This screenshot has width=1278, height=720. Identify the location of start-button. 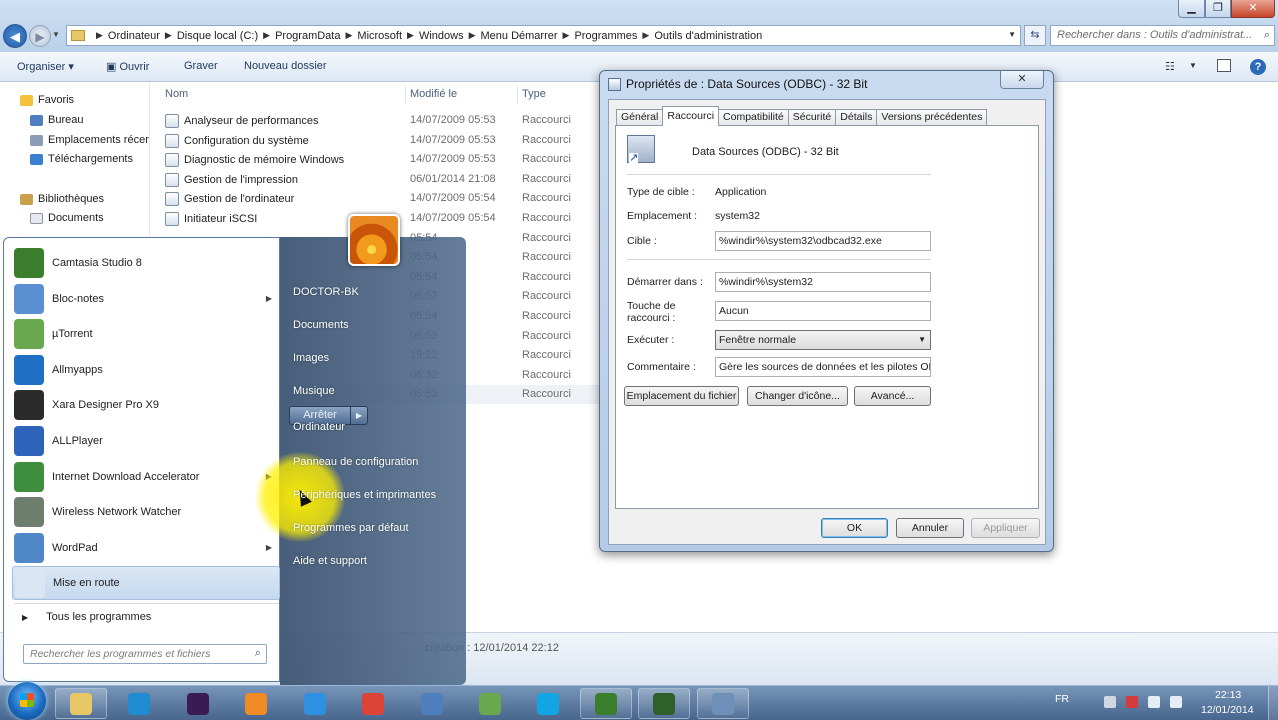
(27, 701).